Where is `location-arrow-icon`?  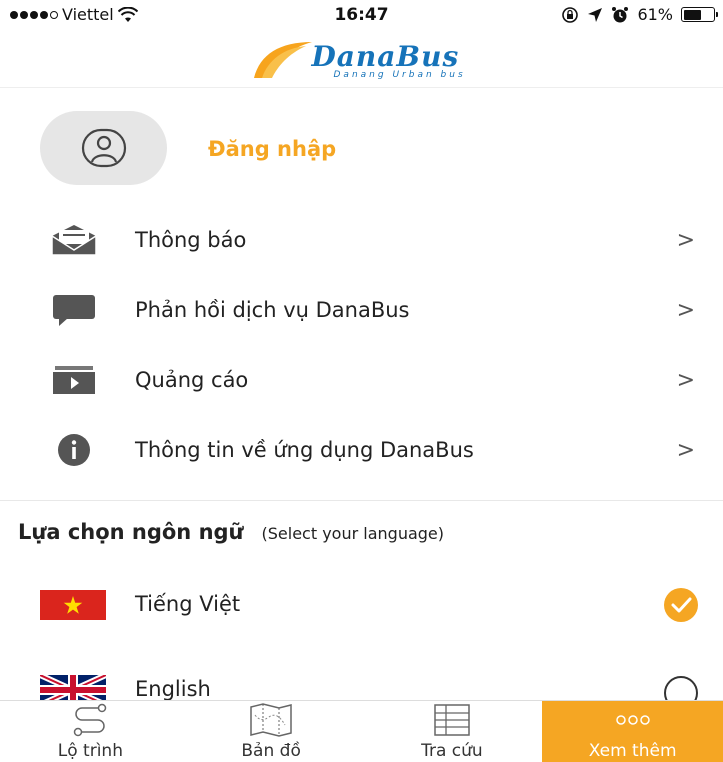 location-arrow-icon is located at coordinates (595, 14).